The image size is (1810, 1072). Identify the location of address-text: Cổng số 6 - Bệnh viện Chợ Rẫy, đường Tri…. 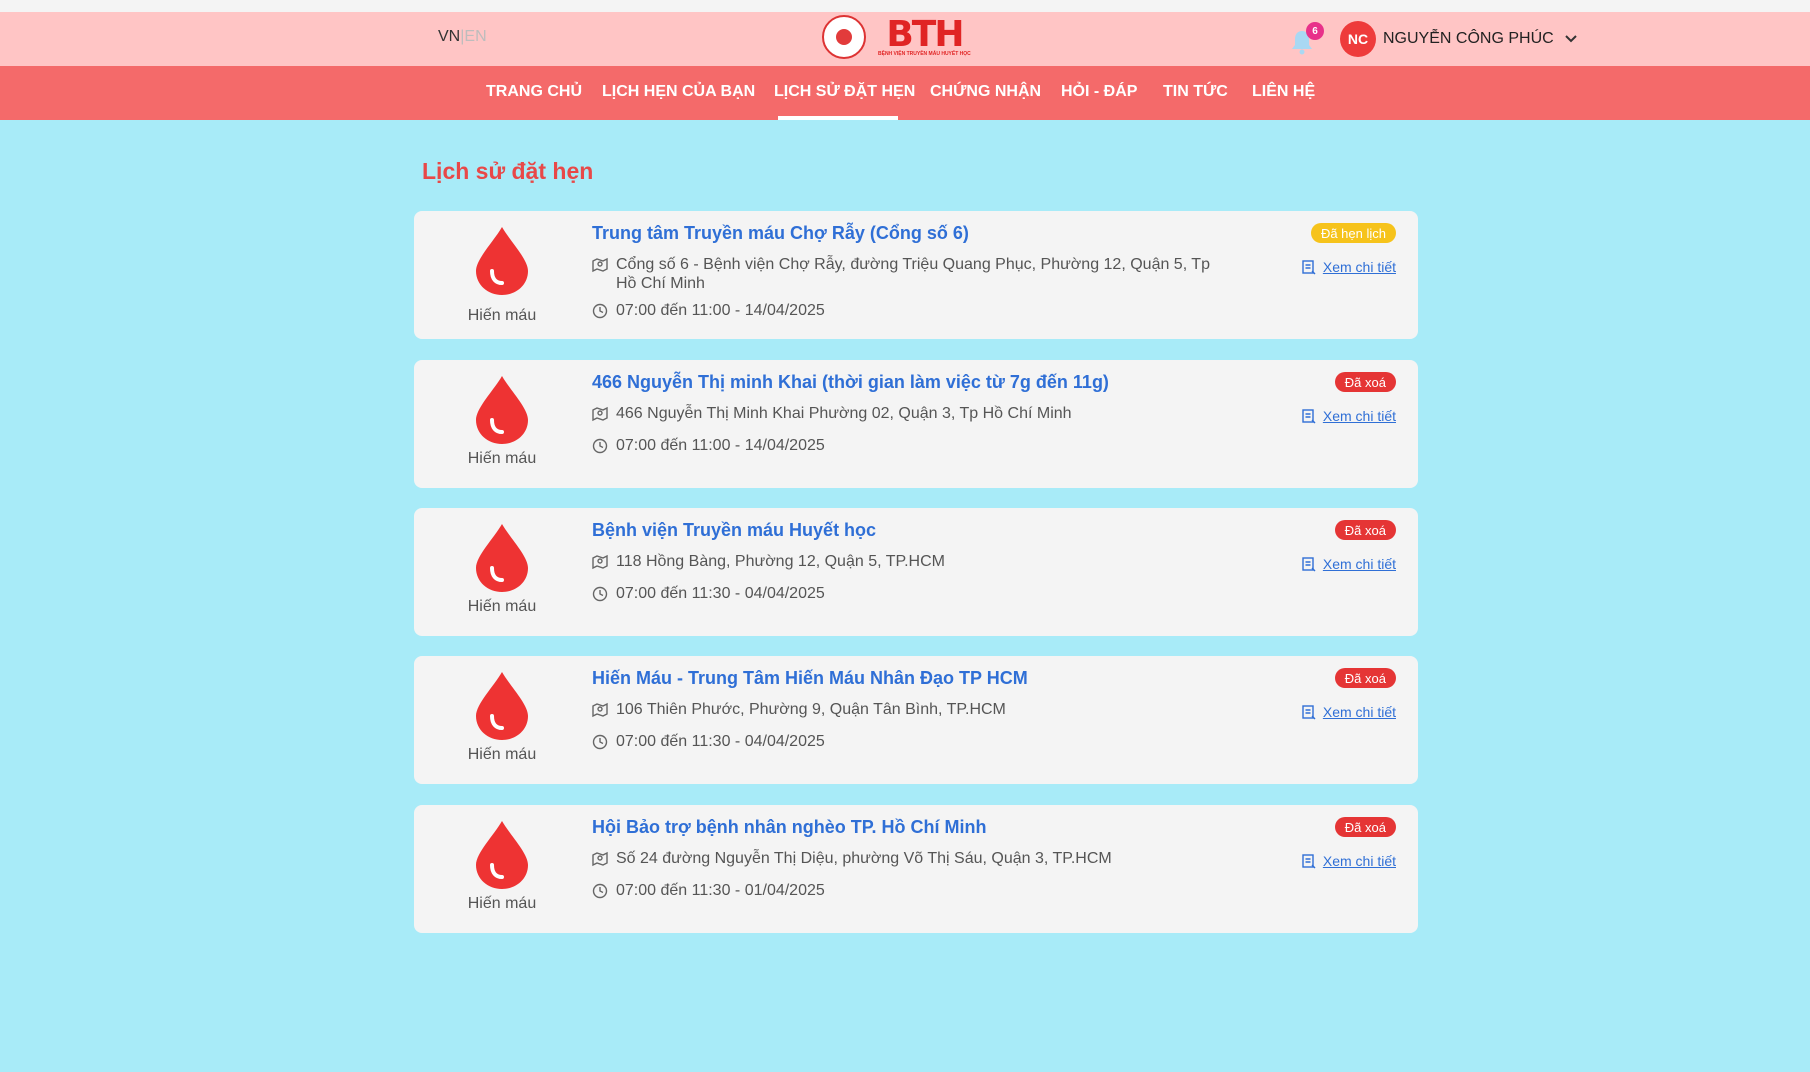
(913, 274).